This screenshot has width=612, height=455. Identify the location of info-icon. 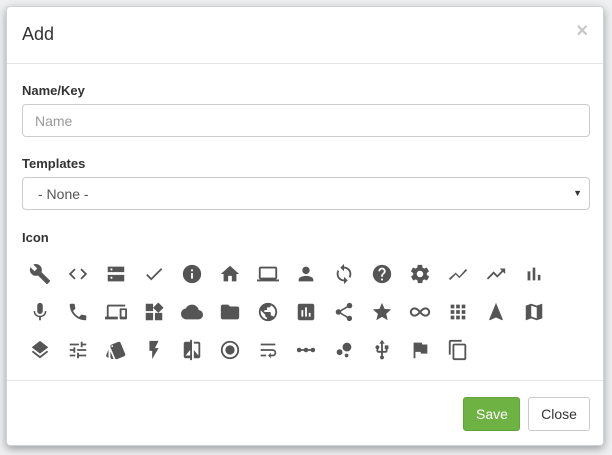
(192, 274).